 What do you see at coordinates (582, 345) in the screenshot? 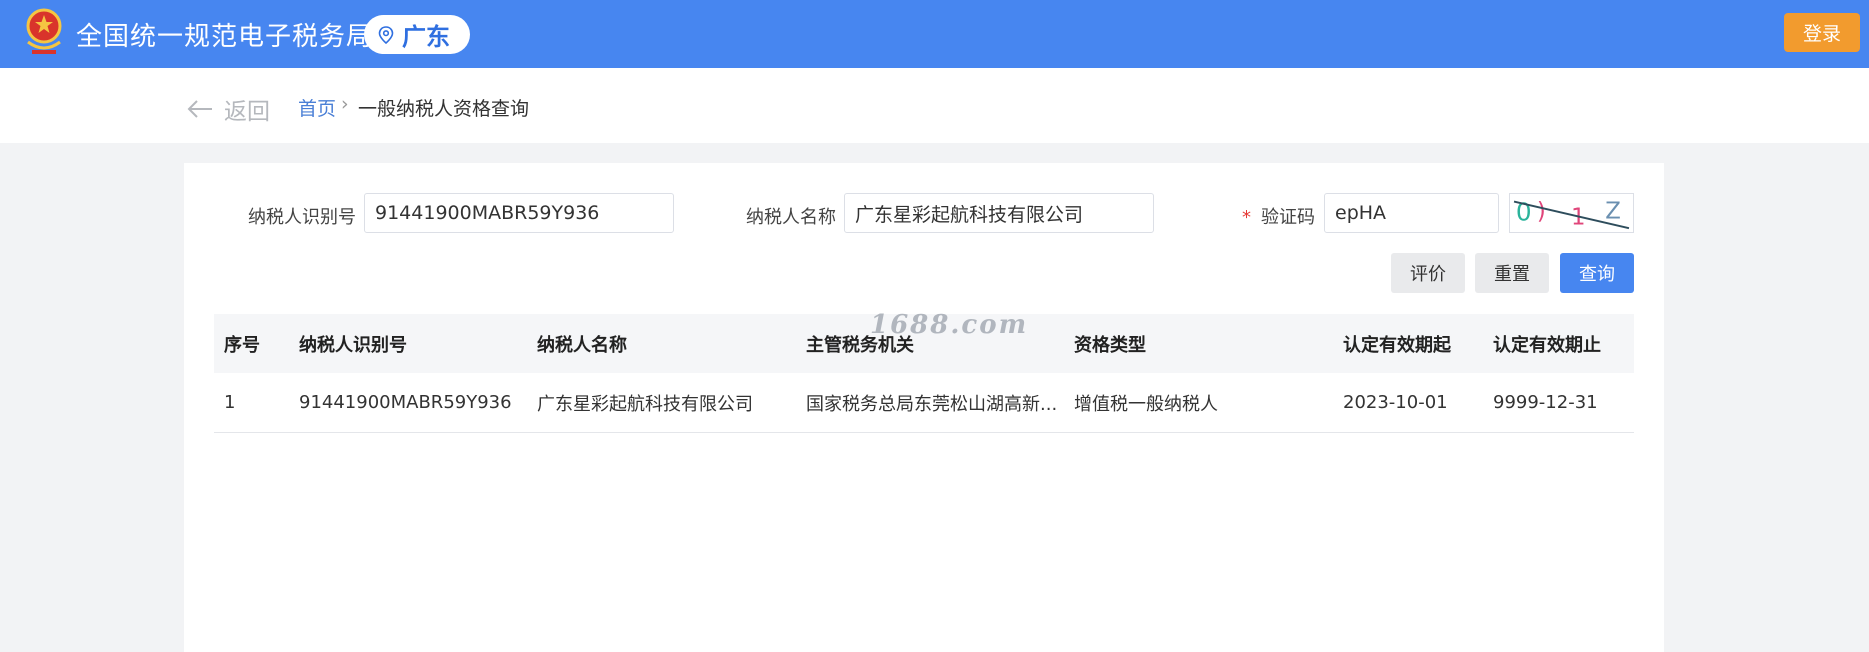
I see `column-header: 纳税人名称` at bounding box center [582, 345].